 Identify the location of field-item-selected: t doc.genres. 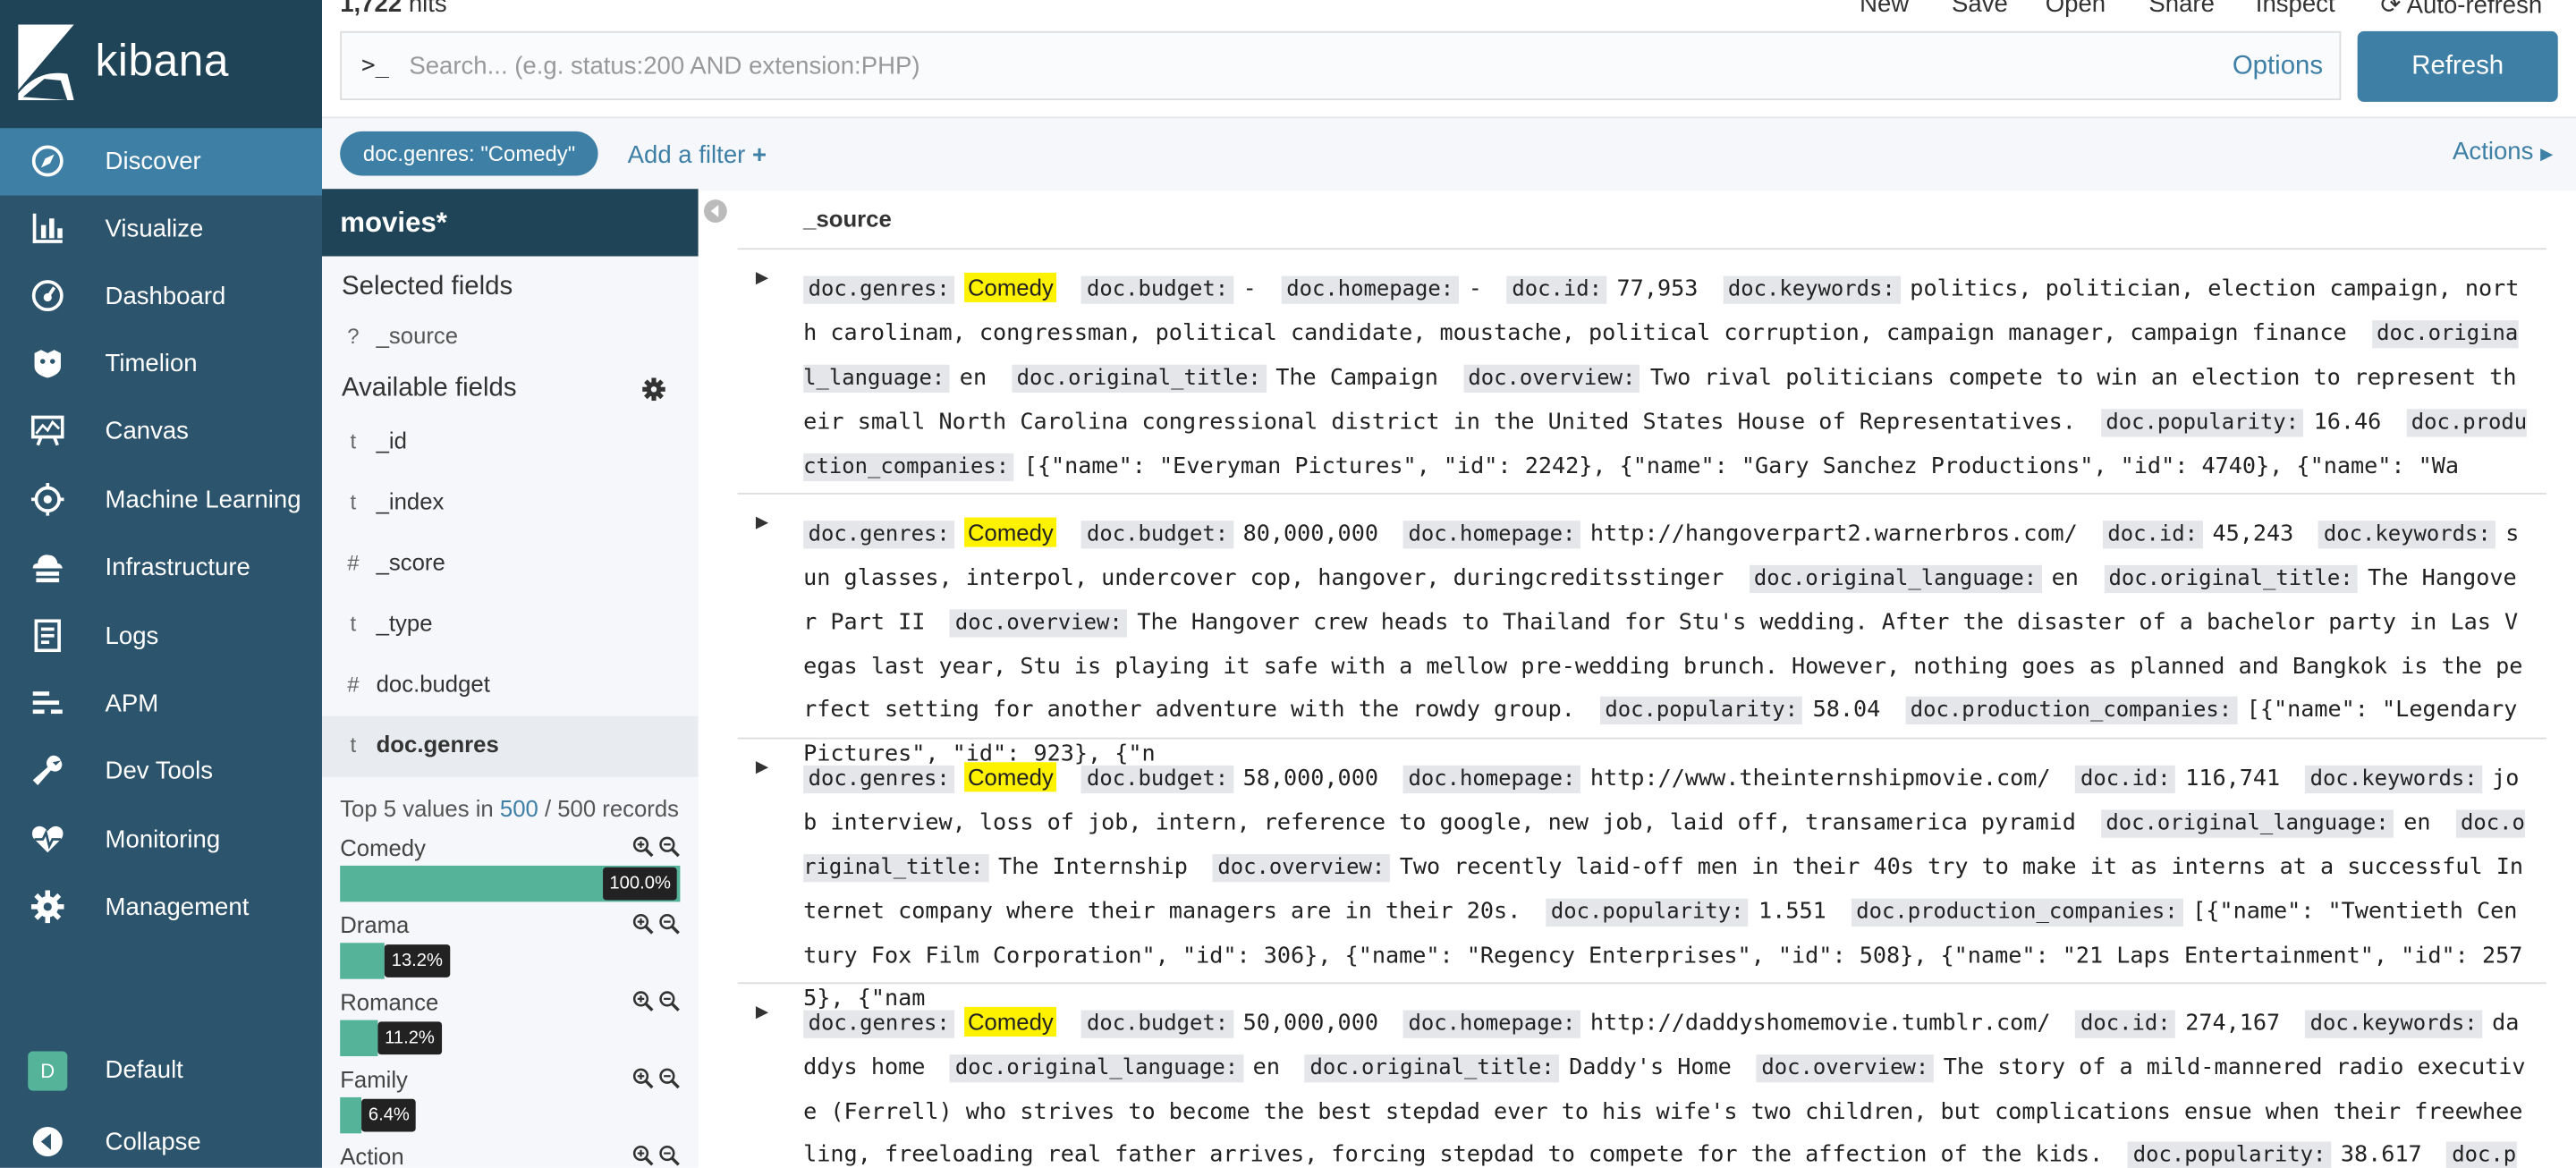
(510, 746).